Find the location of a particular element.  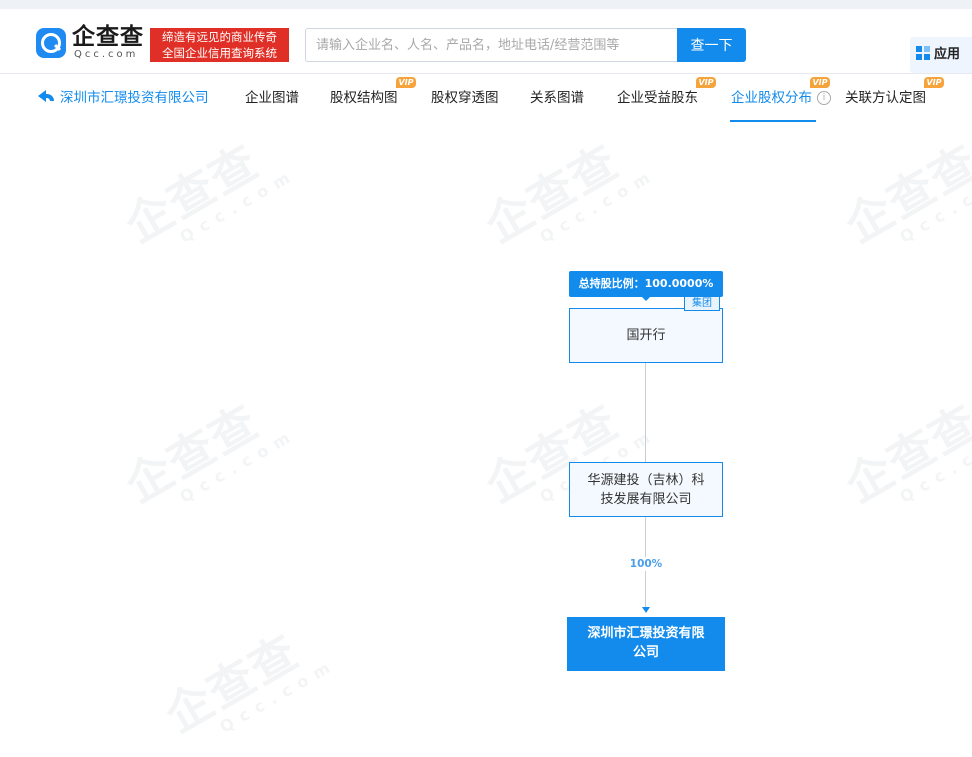

group-tag: 集团 is located at coordinates (702, 303).